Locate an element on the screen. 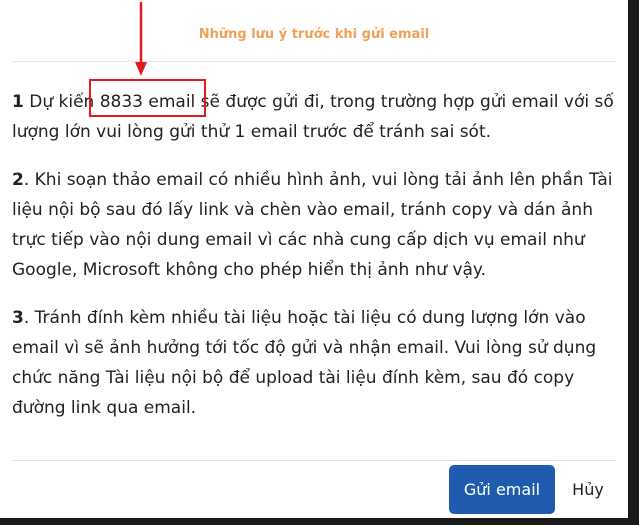  paragraph-number: 2 is located at coordinates (18, 180).